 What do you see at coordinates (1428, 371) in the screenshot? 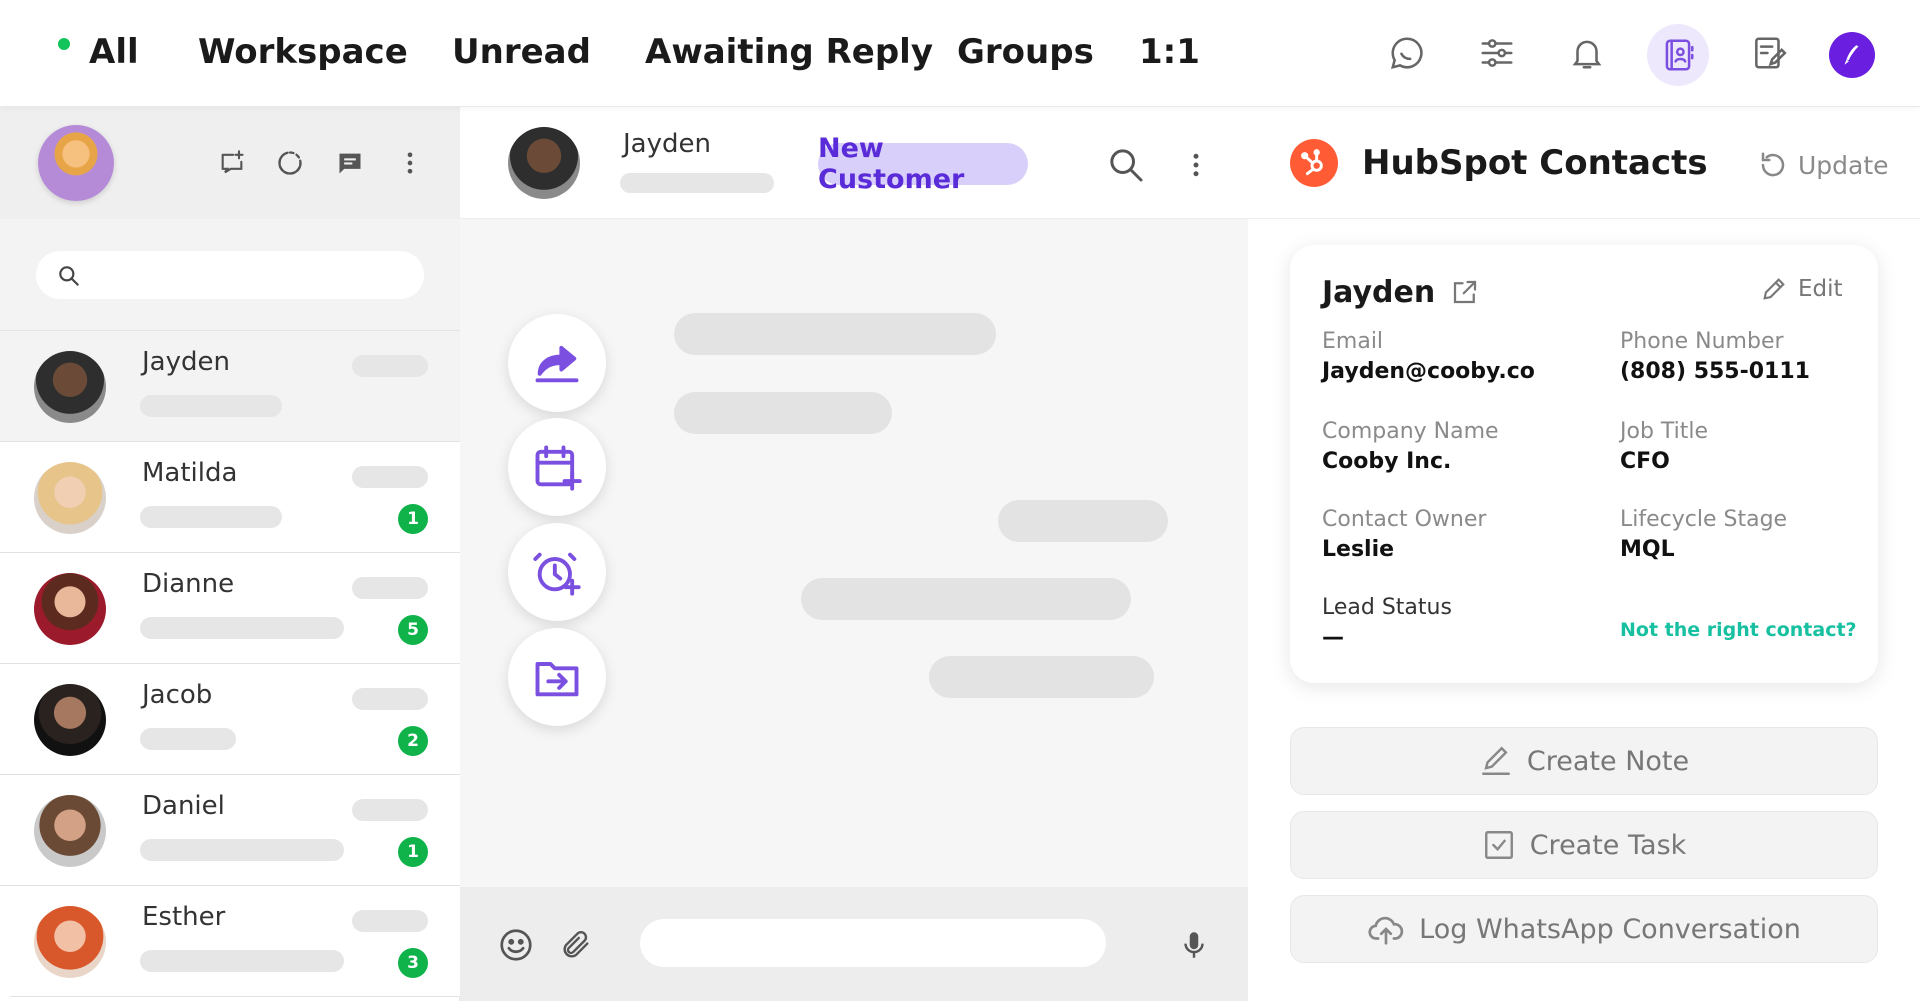
I see `field-value-email: Jayden@cooby.co` at bounding box center [1428, 371].